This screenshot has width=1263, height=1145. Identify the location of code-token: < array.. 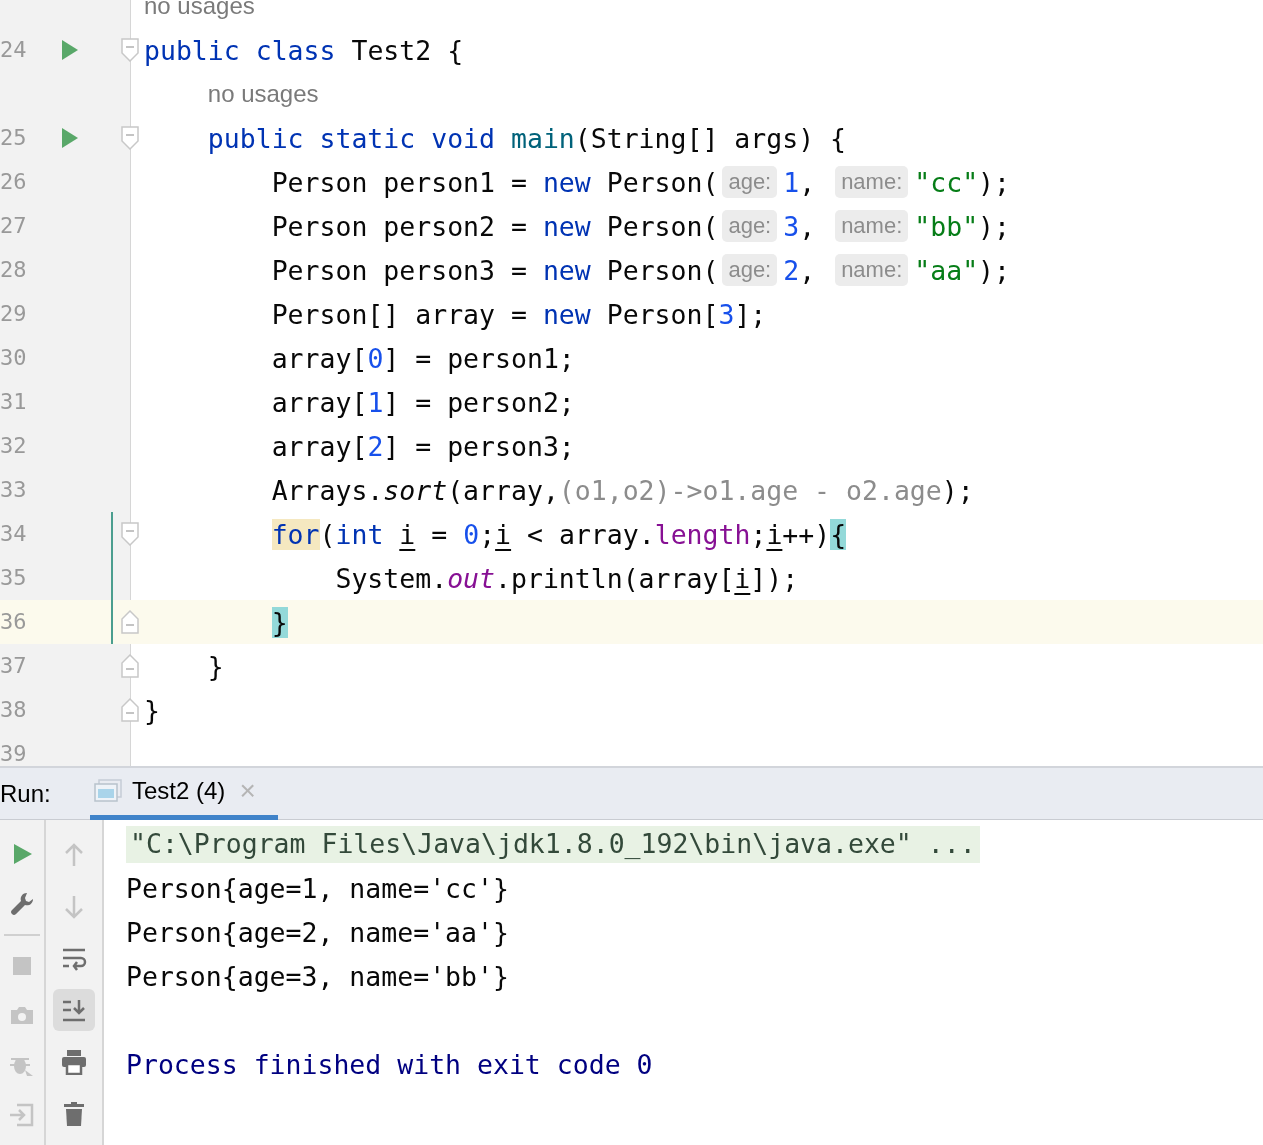
(591, 534).